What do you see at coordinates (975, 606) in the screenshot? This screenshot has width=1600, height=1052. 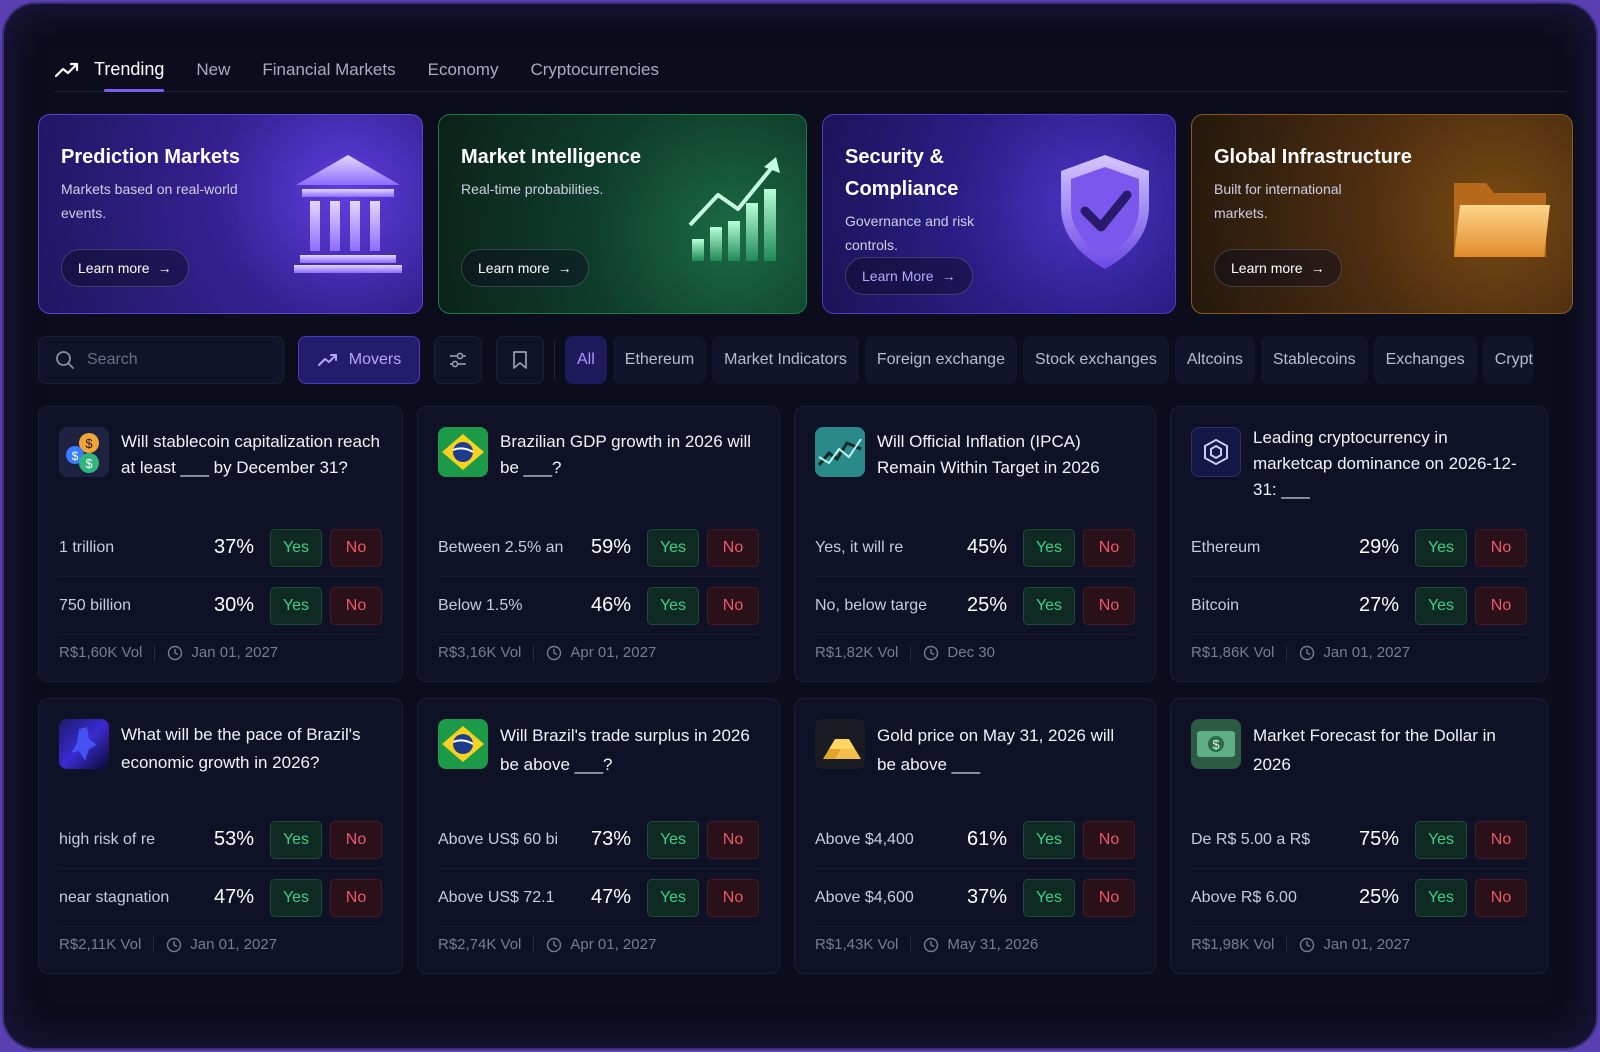 I see `outcome-row: No, below targe 25% Yes No` at bounding box center [975, 606].